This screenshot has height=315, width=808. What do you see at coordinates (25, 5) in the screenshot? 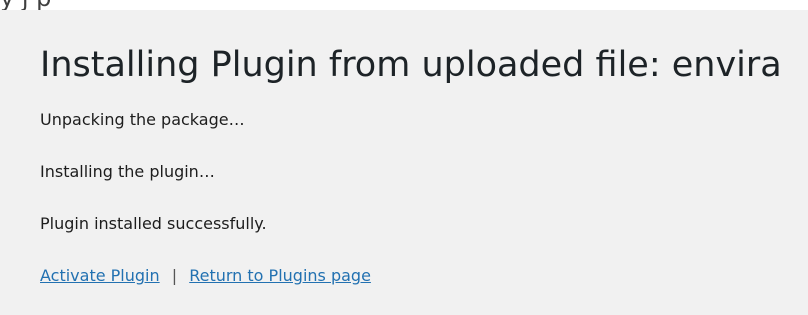
I see `cropped-top-text: y j p` at bounding box center [25, 5].